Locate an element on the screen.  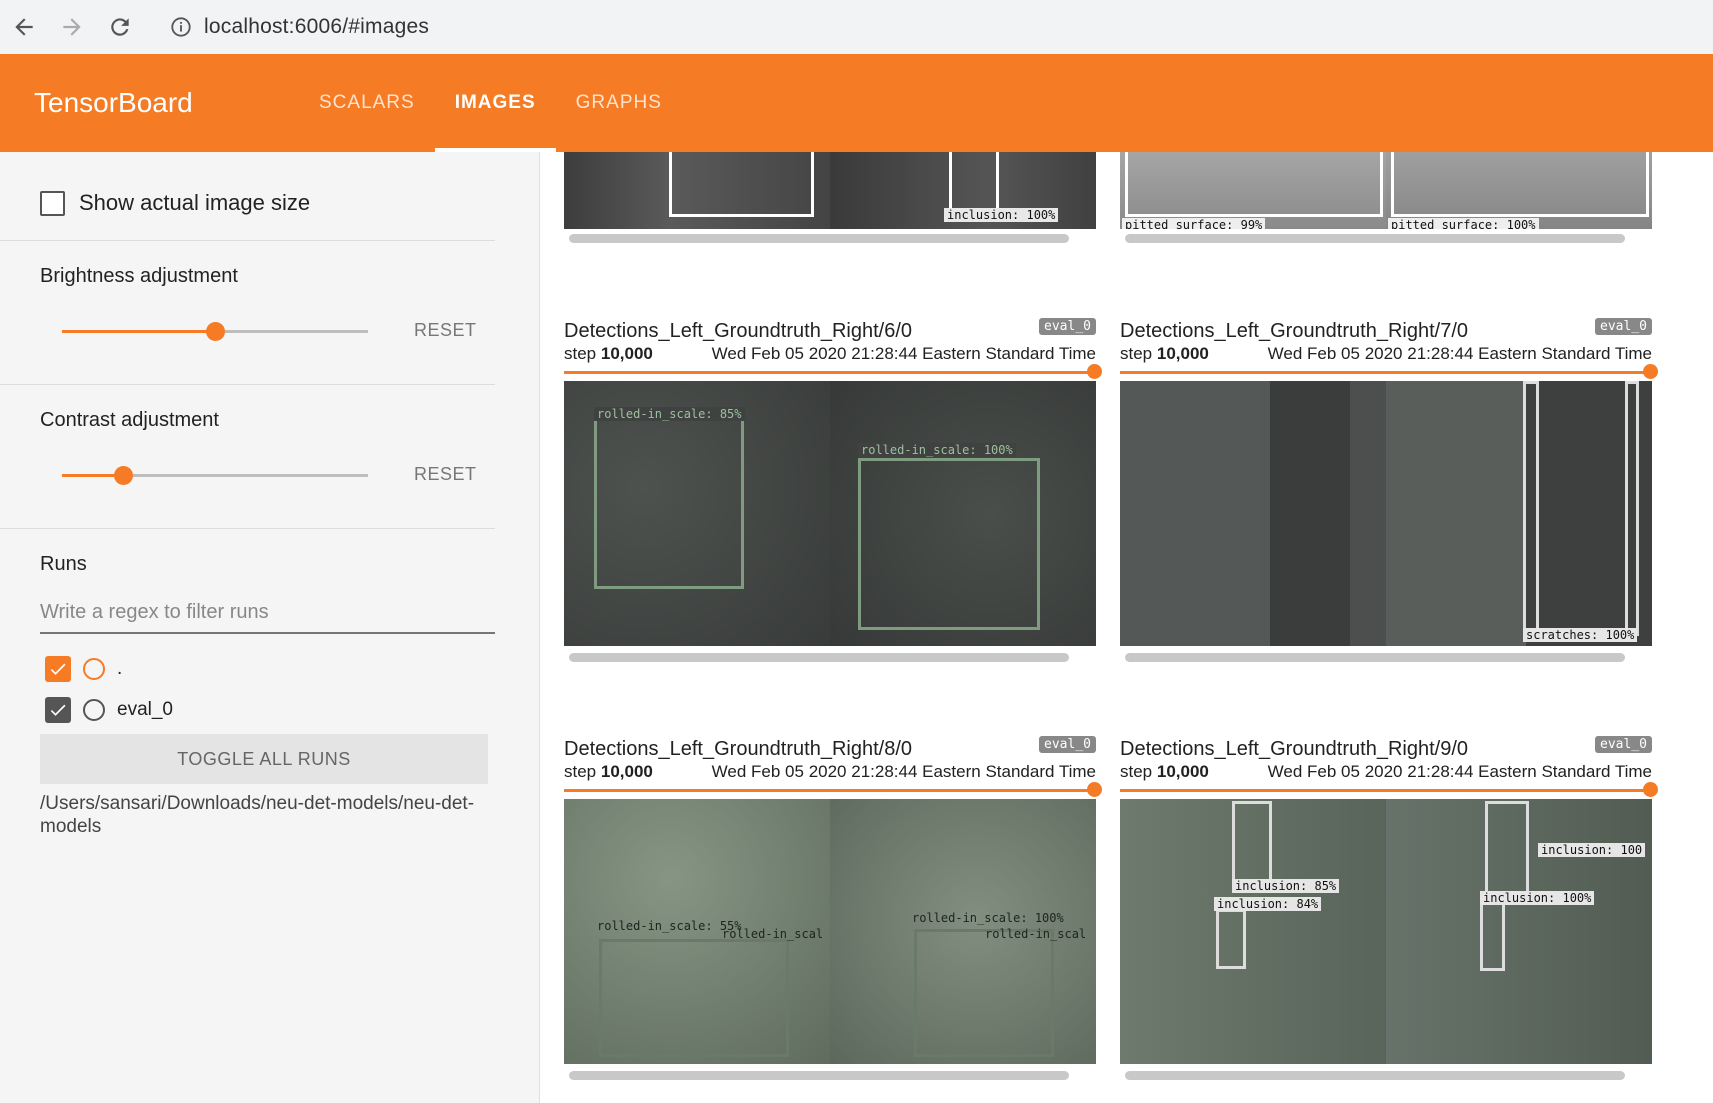
toggle-all-runs-button: TOGGLE ALL RUNS is located at coordinates (264, 759).